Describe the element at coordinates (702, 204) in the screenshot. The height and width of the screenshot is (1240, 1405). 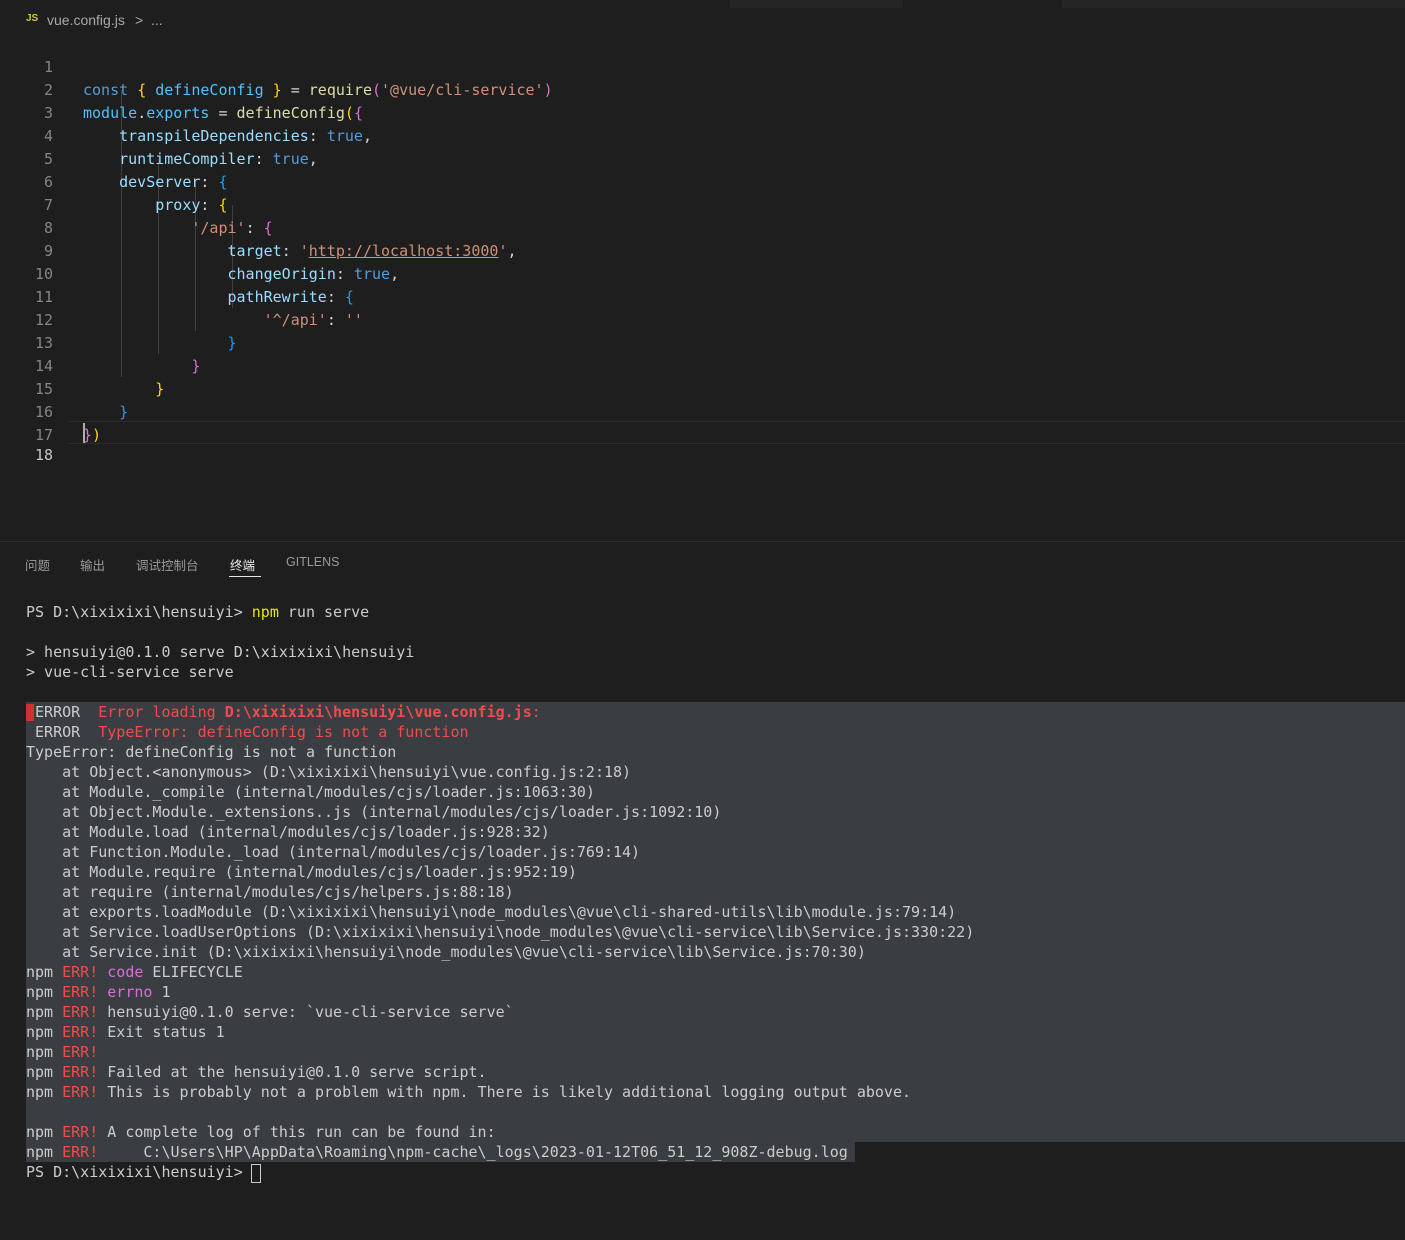
I see `code-line: 7 '/api': {` at that location.